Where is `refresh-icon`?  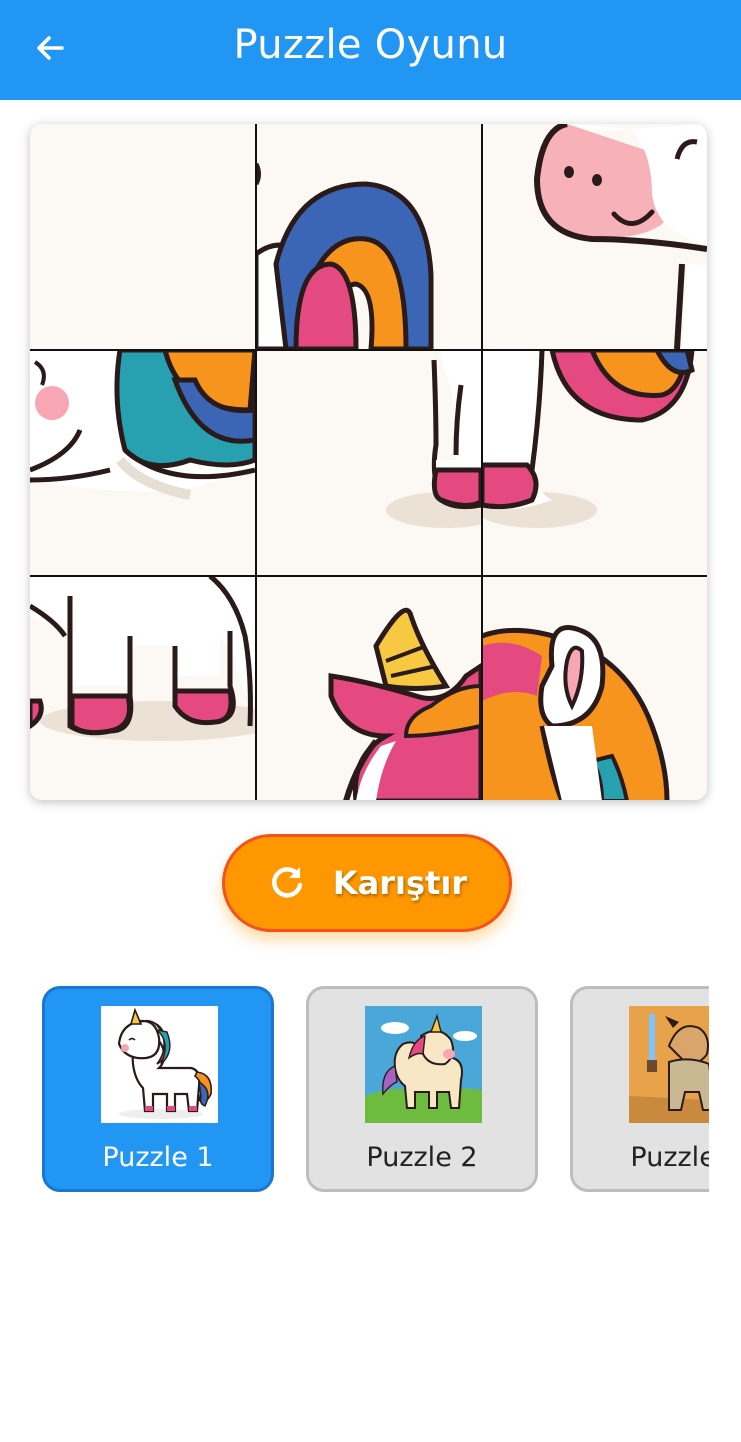 refresh-icon is located at coordinates (287, 882).